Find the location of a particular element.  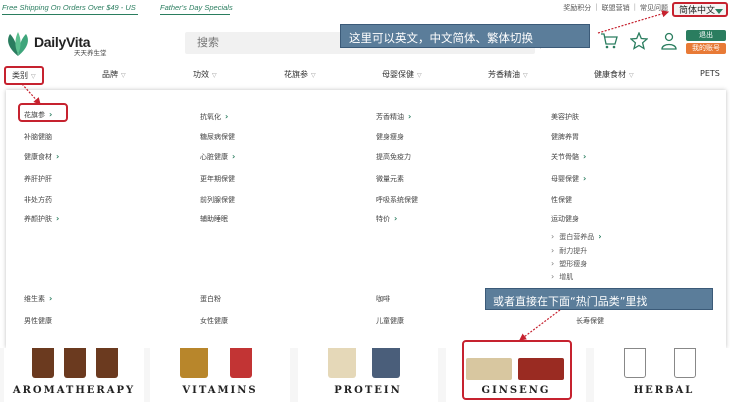

nav-item-maternal: 母婴保健 ▽ is located at coordinates (402, 74).